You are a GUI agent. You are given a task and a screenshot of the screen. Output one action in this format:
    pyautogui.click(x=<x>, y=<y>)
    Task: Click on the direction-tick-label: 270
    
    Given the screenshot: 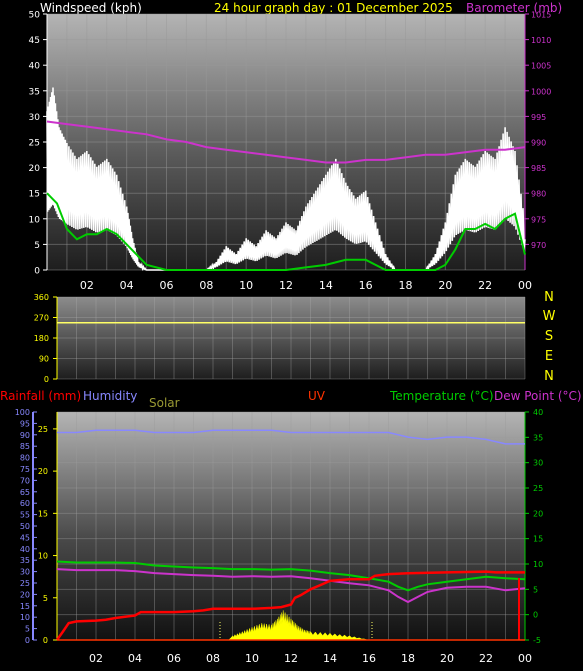 What is the action you would take?
    pyautogui.click(x=41, y=318)
    